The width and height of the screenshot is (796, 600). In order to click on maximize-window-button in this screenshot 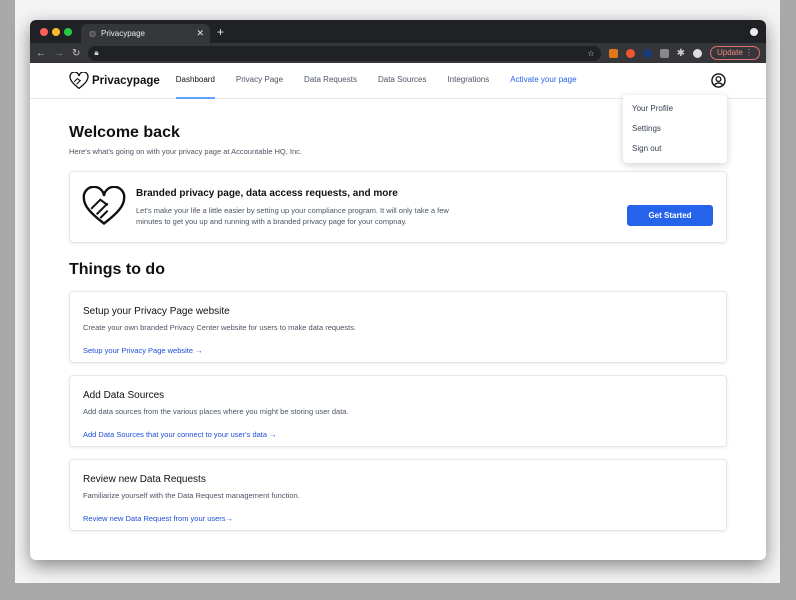, I will do `click(68, 32)`.